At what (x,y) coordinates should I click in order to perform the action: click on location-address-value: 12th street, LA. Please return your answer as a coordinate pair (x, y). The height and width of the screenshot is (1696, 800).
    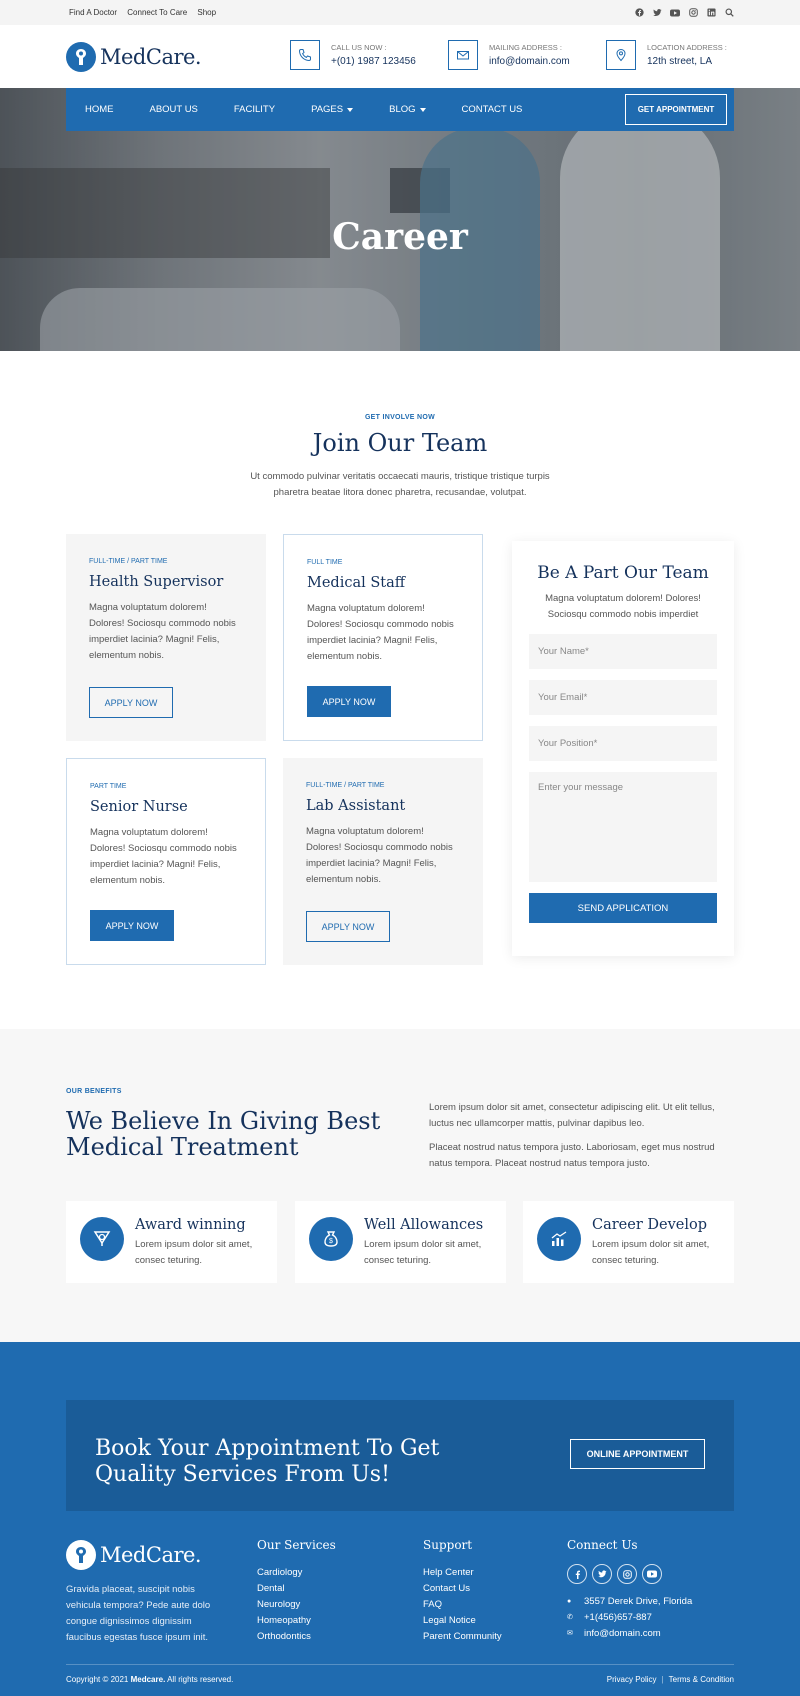
    Looking at the image, I should click on (680, 61).